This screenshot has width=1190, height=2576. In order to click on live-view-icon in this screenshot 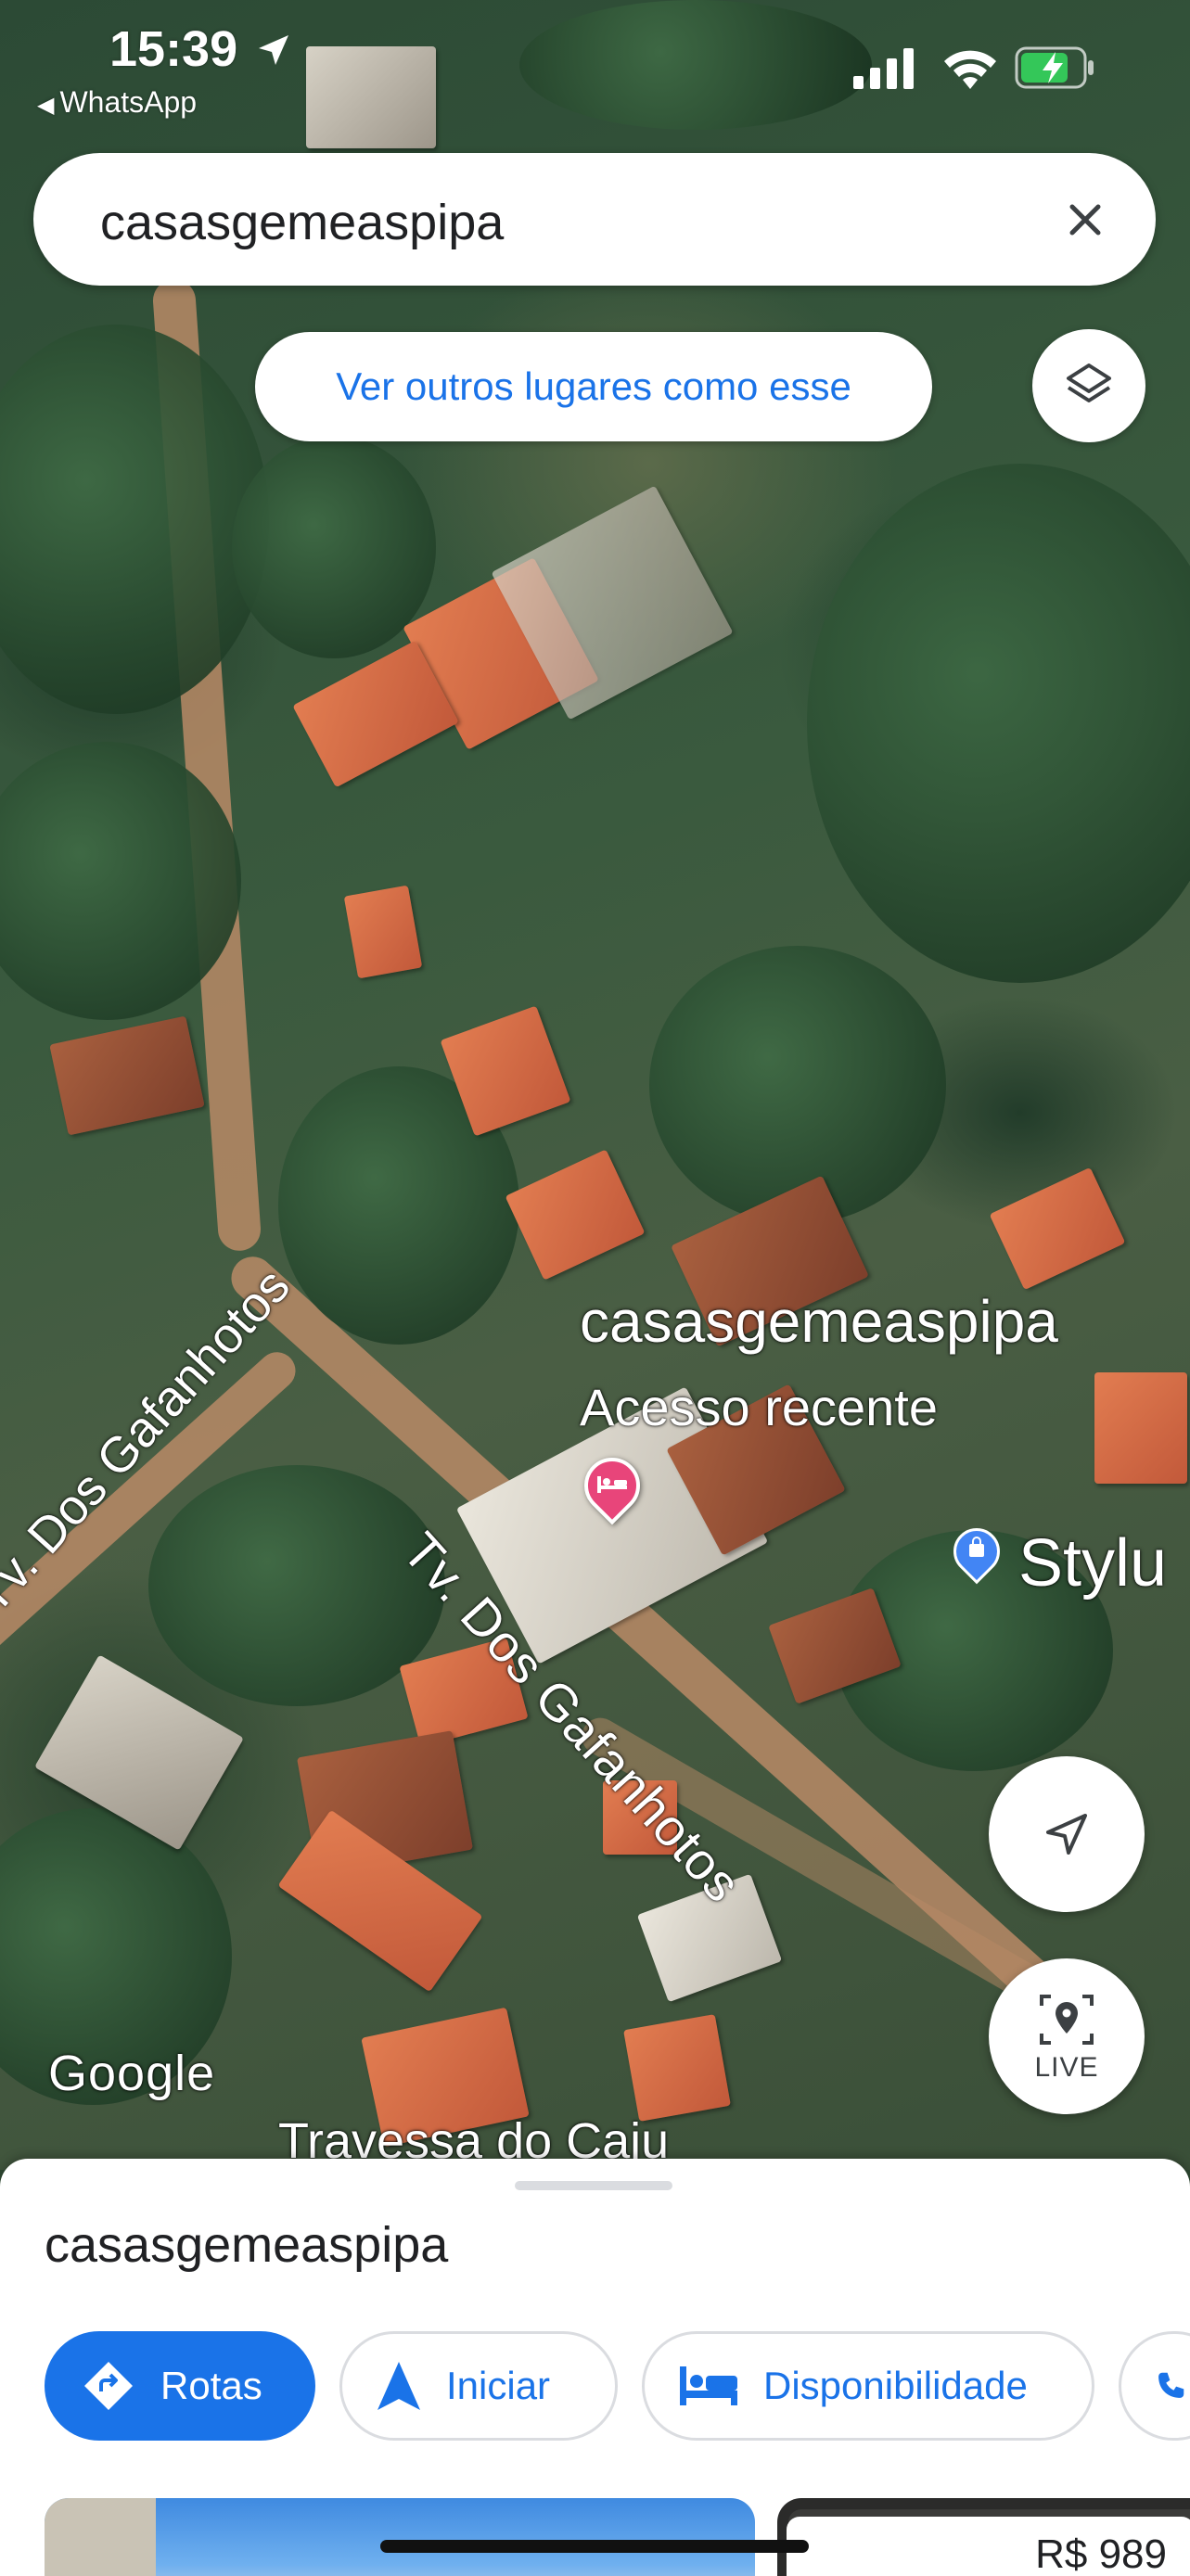, I will do `click(1067, 2020)`.